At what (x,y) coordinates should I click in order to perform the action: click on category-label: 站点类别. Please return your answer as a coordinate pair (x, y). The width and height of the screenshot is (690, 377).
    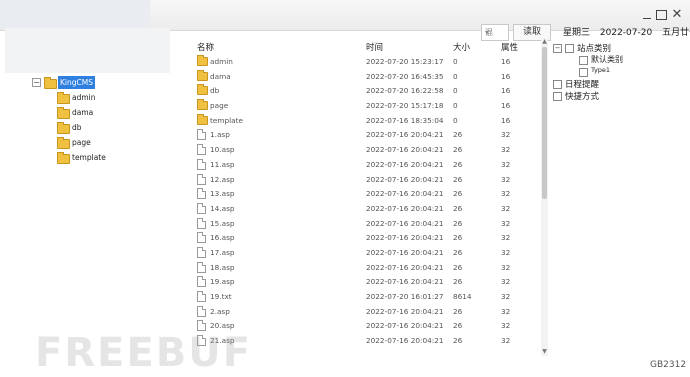
    Looking at the image, I should click on (594, 49).